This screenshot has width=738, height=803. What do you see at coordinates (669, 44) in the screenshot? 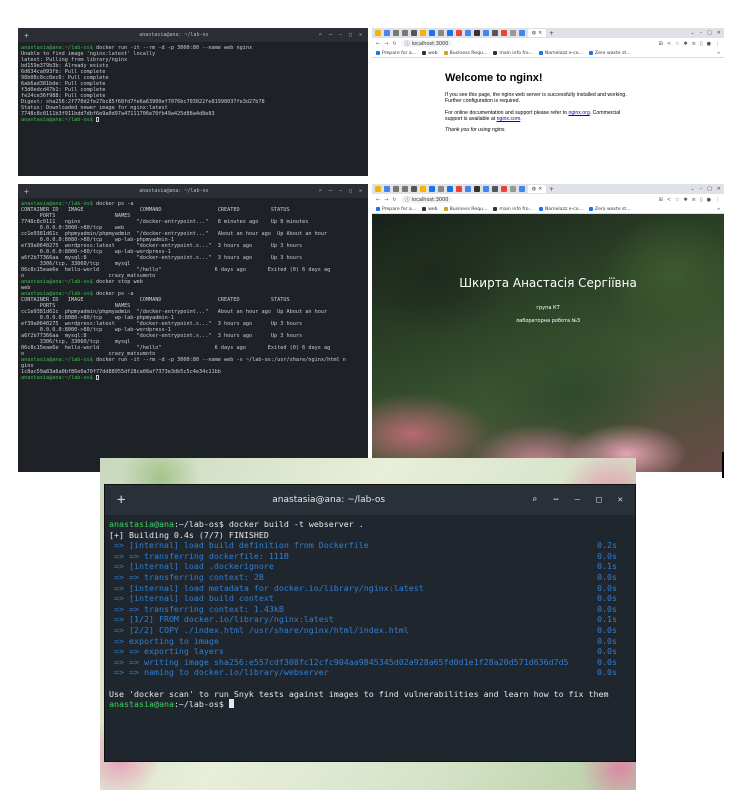
I see `share-icon: <` at bounding box center [669, 44].